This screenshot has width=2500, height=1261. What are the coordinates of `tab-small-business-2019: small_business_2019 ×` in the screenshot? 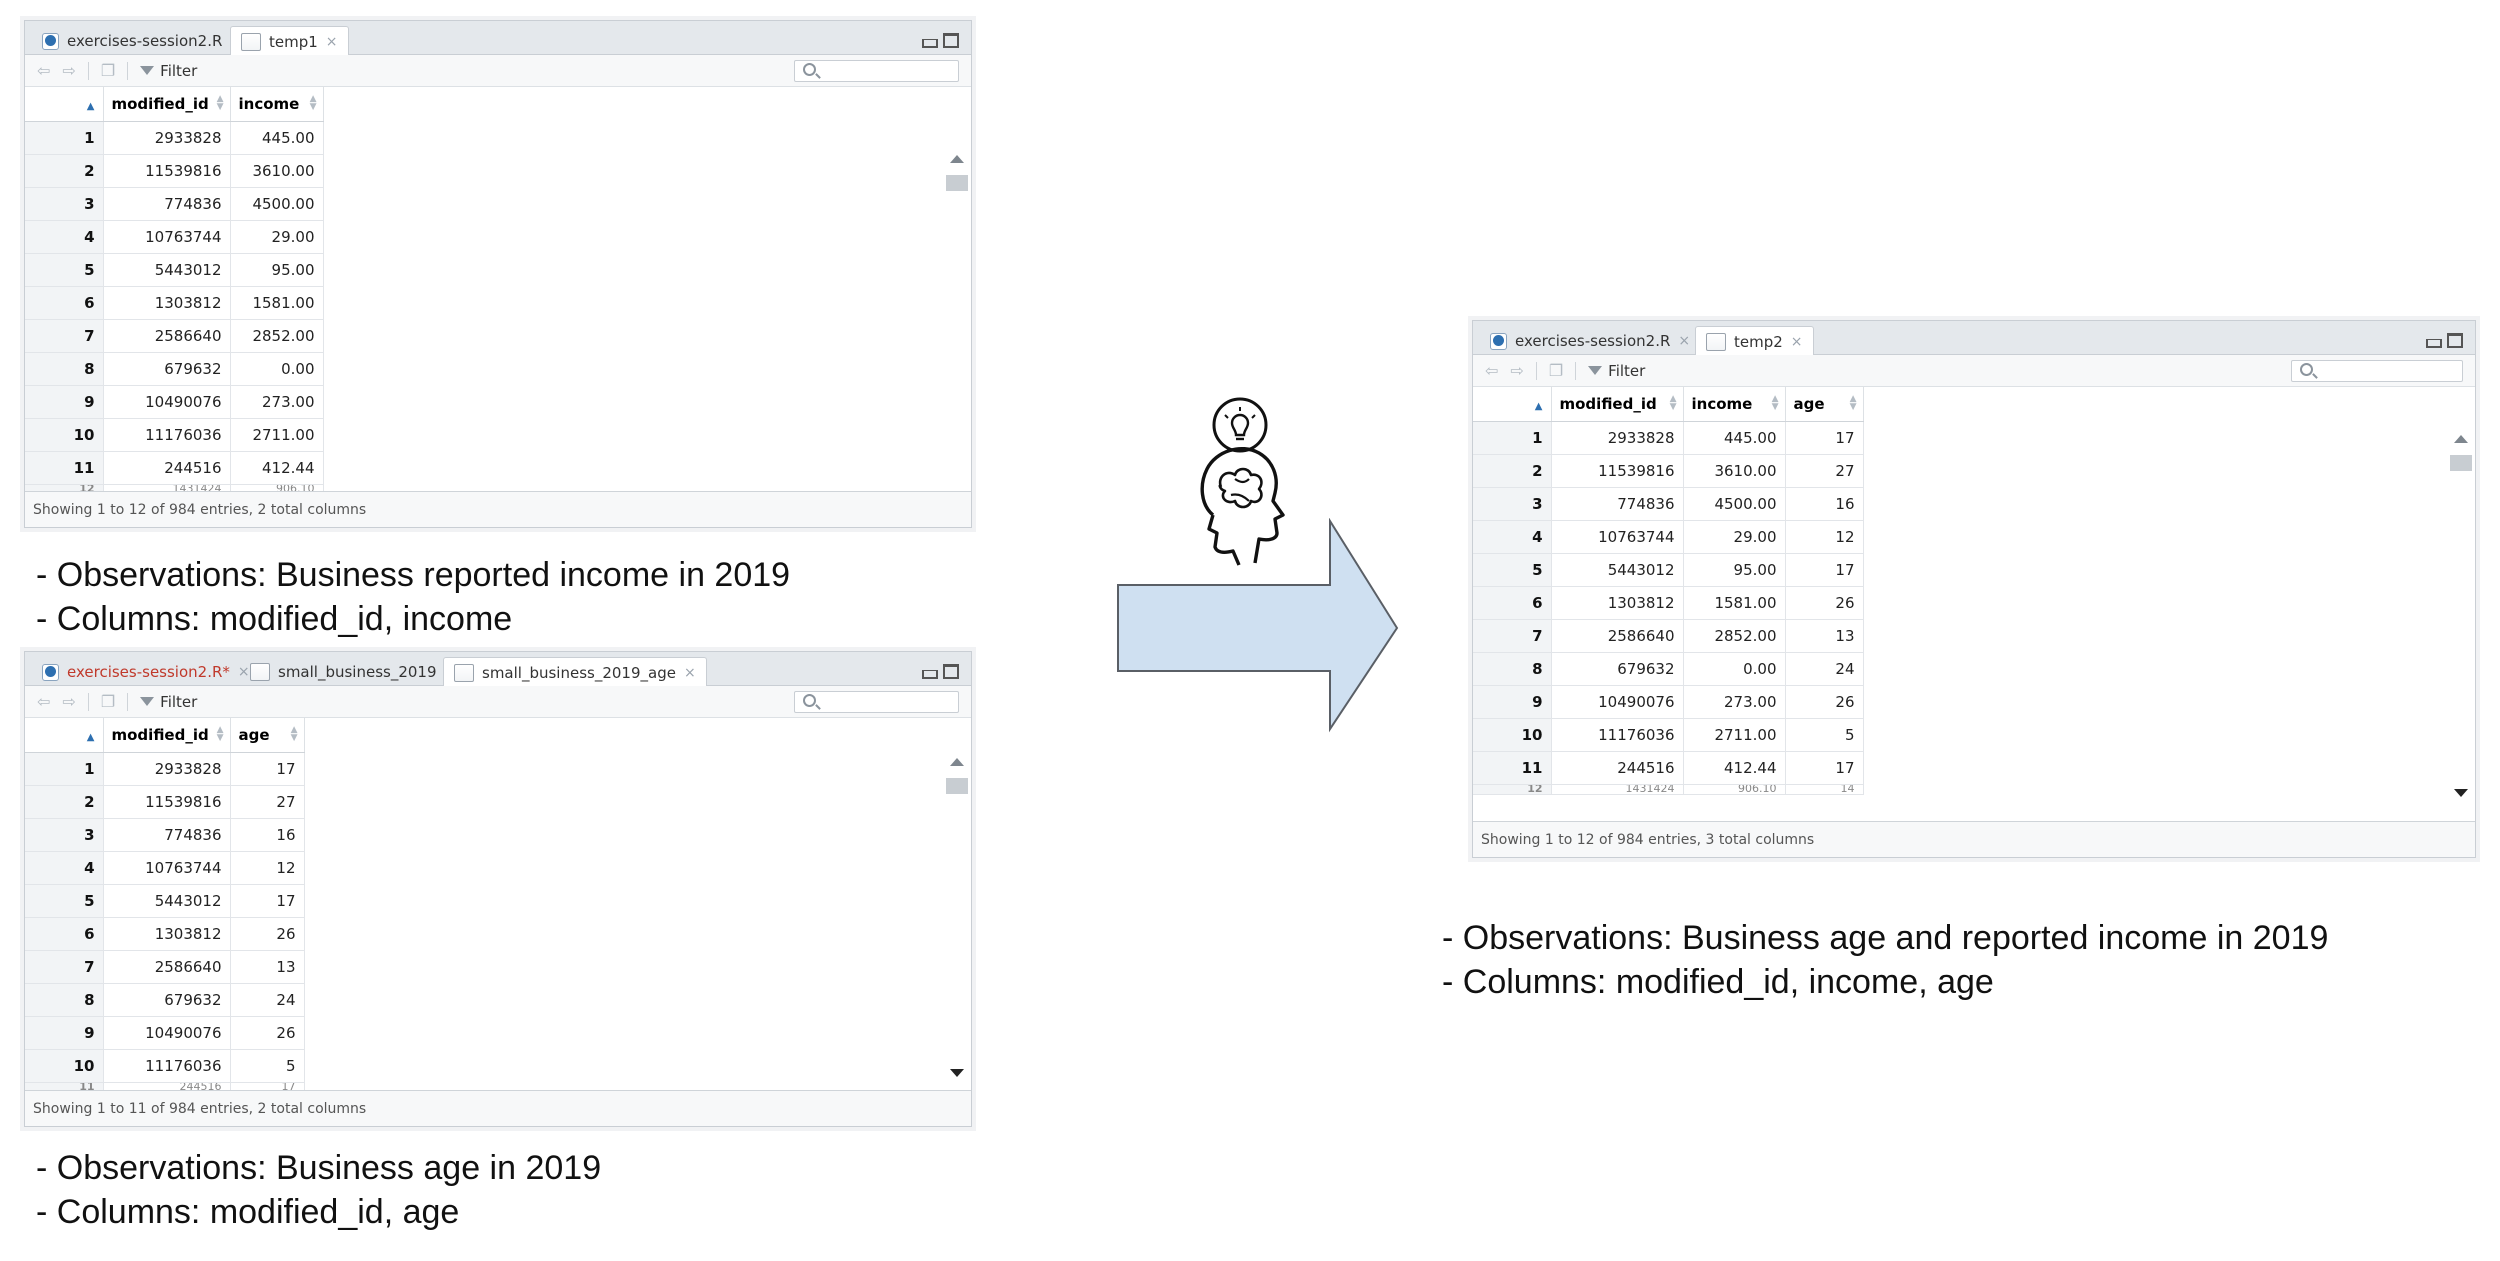 It's located at (353, 671).